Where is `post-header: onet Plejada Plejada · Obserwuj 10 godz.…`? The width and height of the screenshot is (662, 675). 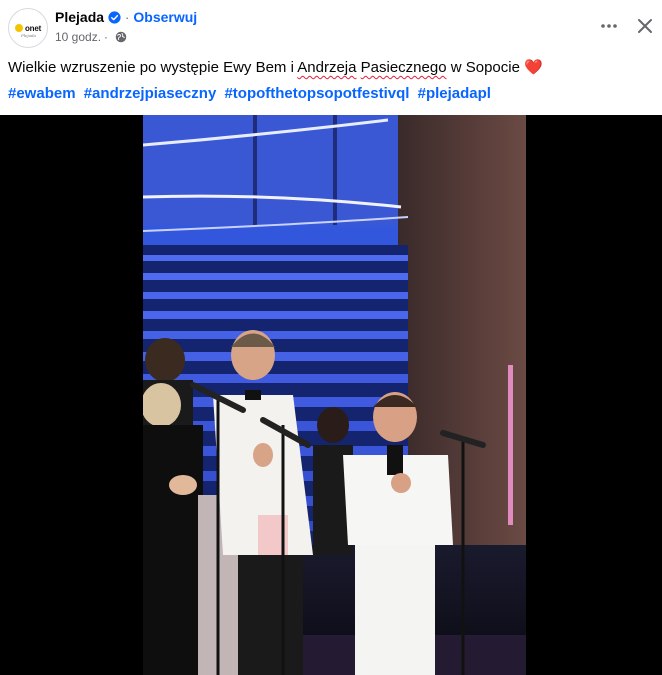 post-header: onet Plejada Plejada · Obserwuj 10 godz.… is located at coordinates (331, 26).